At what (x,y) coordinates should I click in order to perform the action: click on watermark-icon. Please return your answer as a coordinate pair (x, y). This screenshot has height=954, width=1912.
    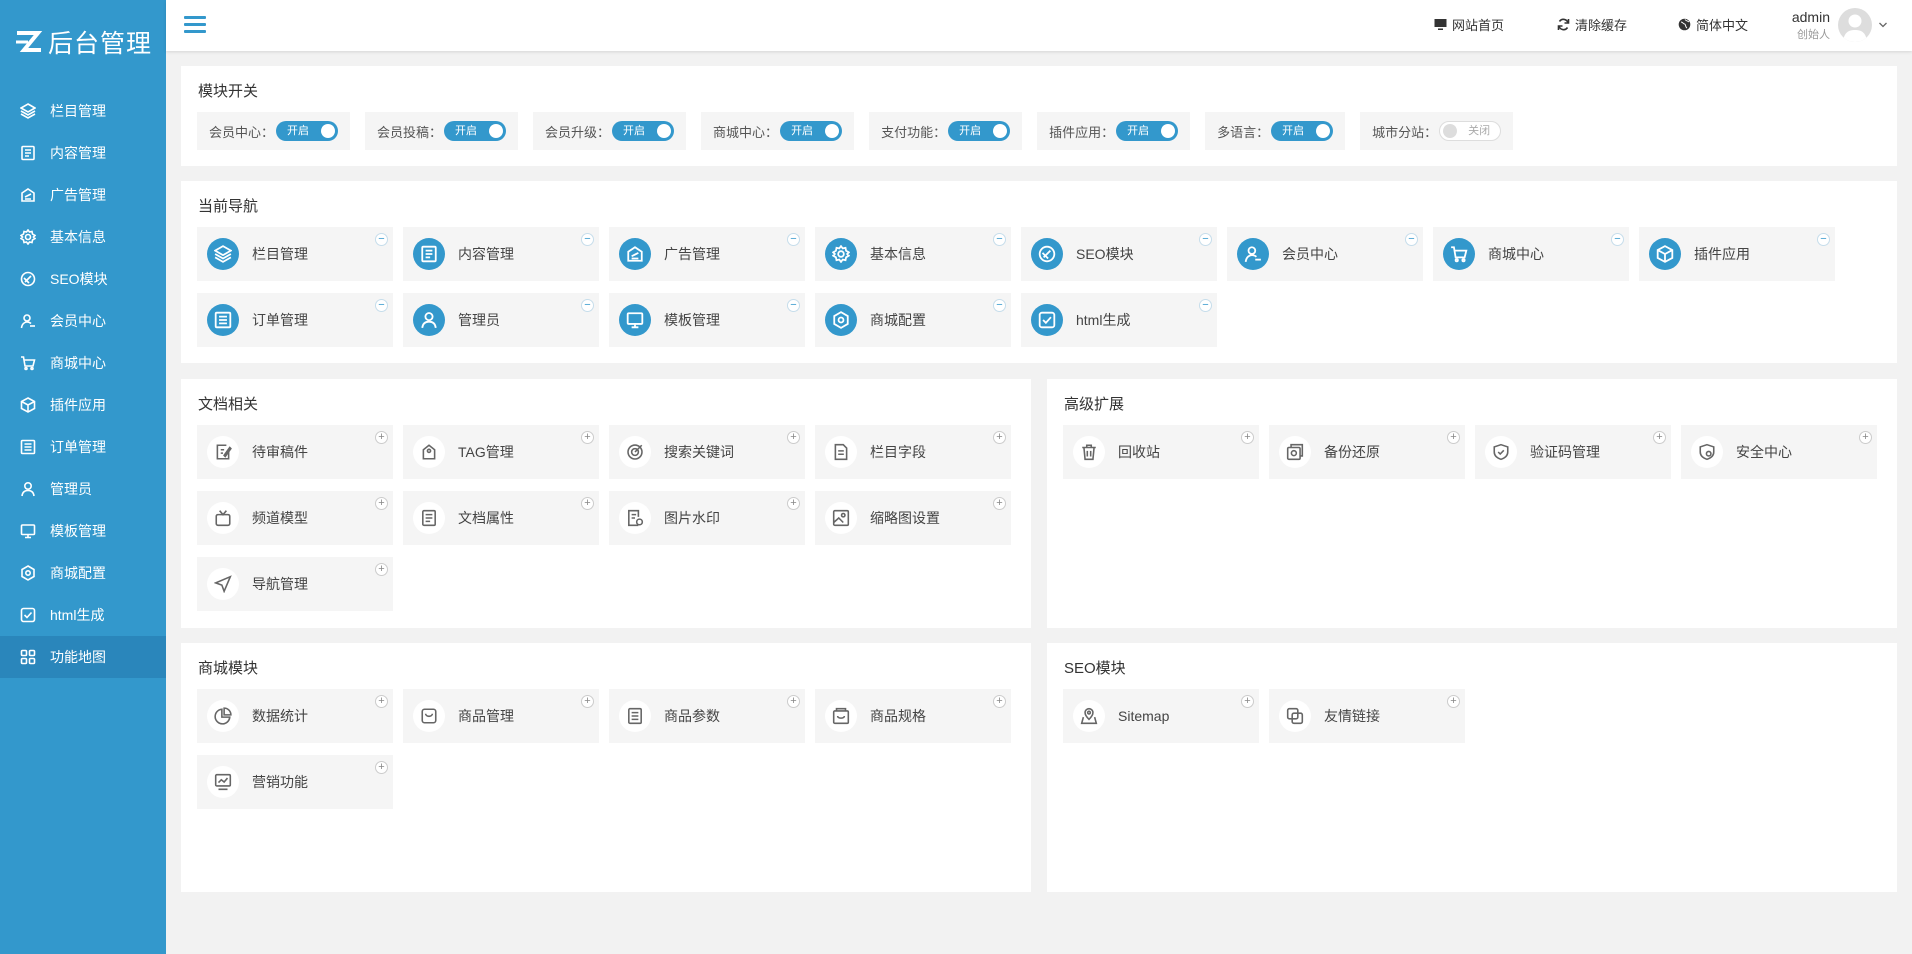
    Looking at the image, I should click on (635, 518).